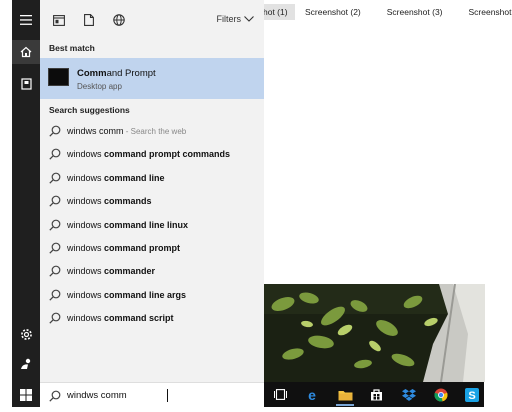 The height and width of the screenshot is (412, 512). Describe the element at coordinates (89, 110) in the screenshot. I see `search-suggestions-heading: Search suggestions` at that location.